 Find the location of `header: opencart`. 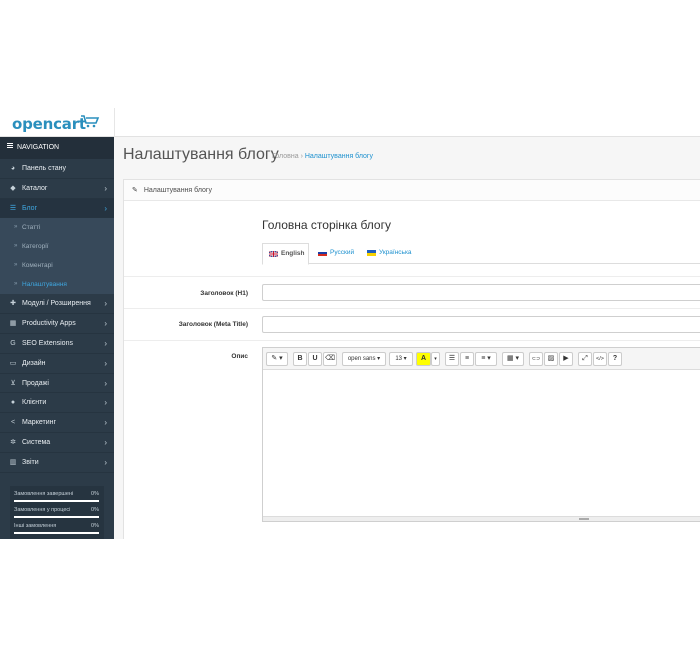

header: opencart is located at coordinates (350, 122).